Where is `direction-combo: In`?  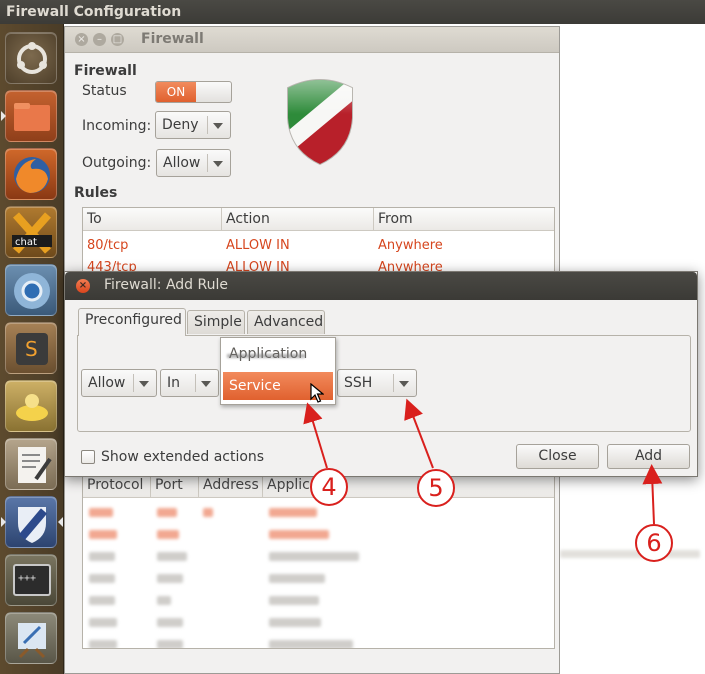 direction-combo: In is located at coordinates (189, 383).